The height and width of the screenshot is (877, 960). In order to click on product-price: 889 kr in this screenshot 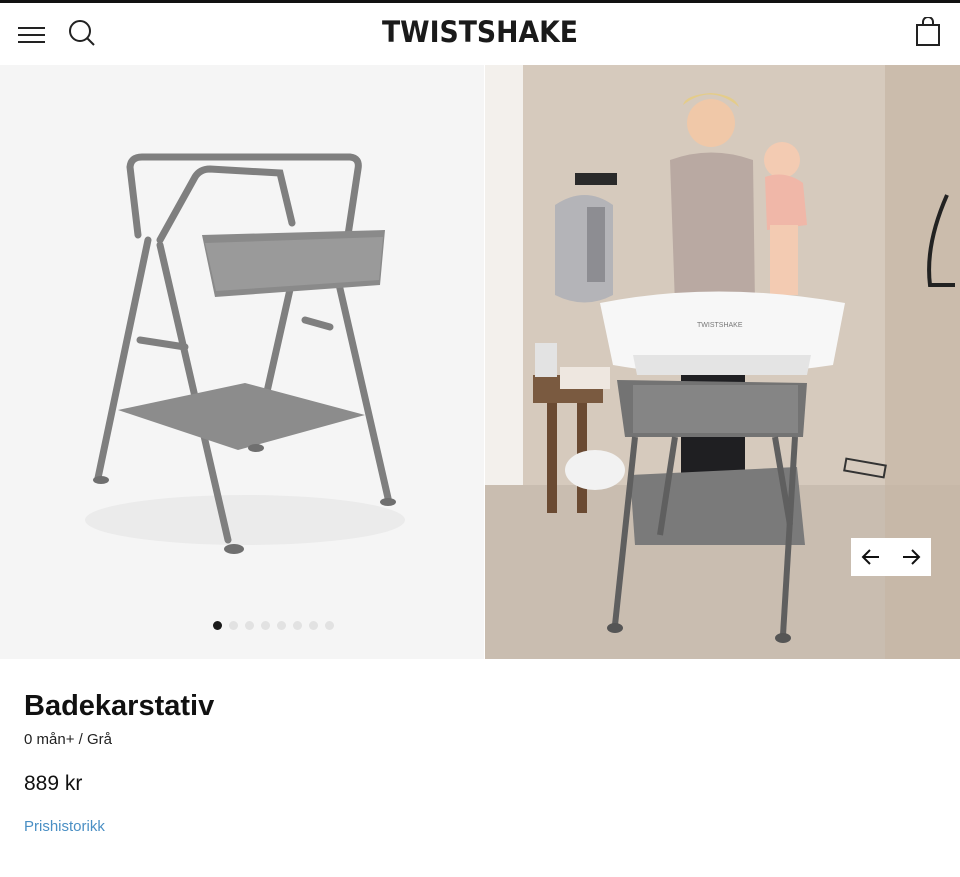, I will do `click(53, 783)`.